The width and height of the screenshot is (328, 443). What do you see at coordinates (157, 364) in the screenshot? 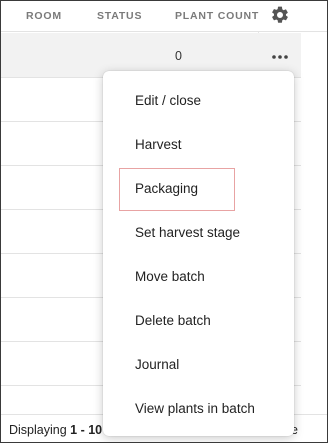
I see `menu-item-label: Journal` at bounding box center [157, 364].